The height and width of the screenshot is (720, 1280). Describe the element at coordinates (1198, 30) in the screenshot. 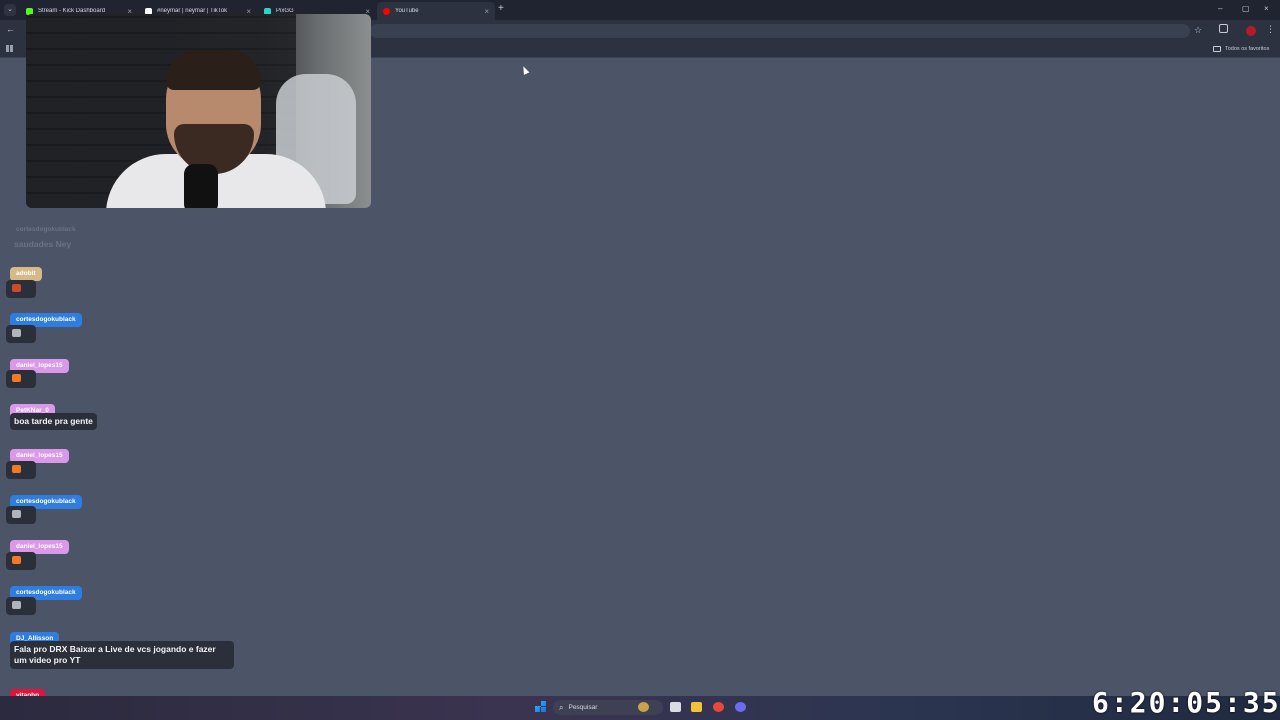

I see `bookmark-star-icon: ☆` at that location.